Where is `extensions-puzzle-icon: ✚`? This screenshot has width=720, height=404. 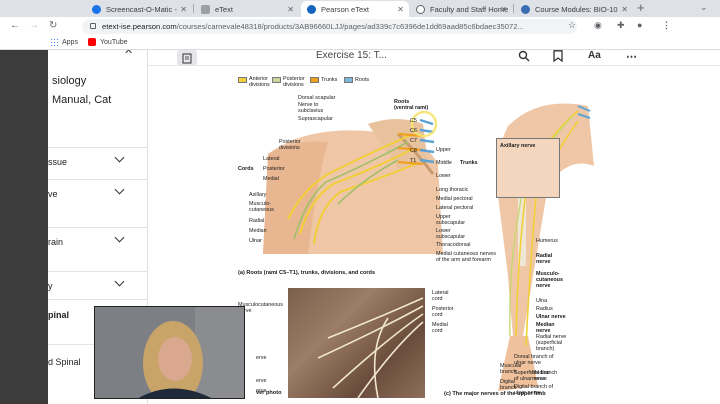
extensions-puzzle-icon: ✚ is located at coordinates (621, 25).